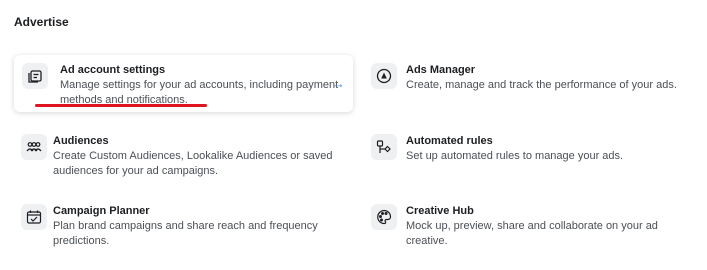 Image resolution: width=707 pixels, height=270 pixels. What do you see at coordinates (449, 141) in the screenshot?
I see `item-title: Automated rules` at bounding box center [449, 141].